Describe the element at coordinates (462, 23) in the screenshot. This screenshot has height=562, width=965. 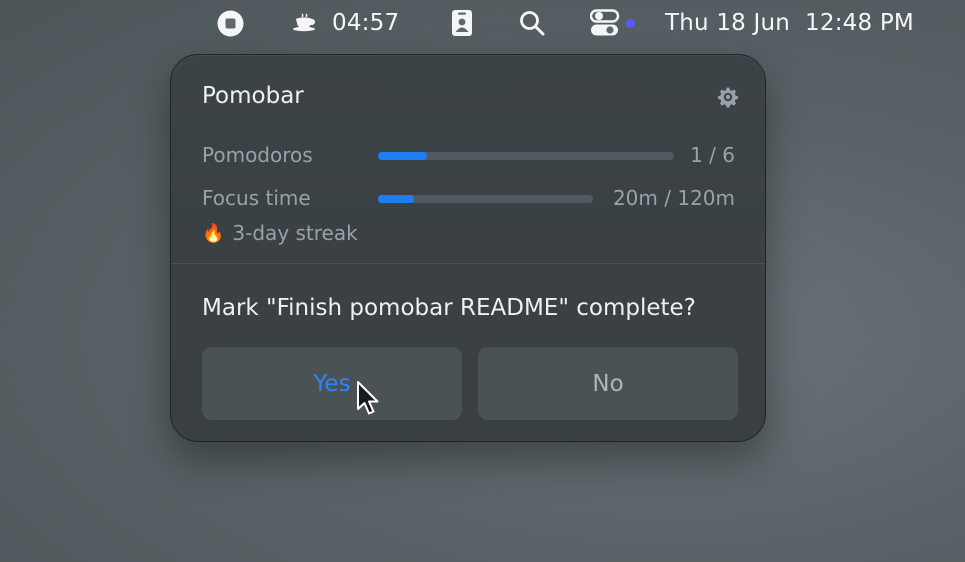
I see `id-badge-icon` at that location.